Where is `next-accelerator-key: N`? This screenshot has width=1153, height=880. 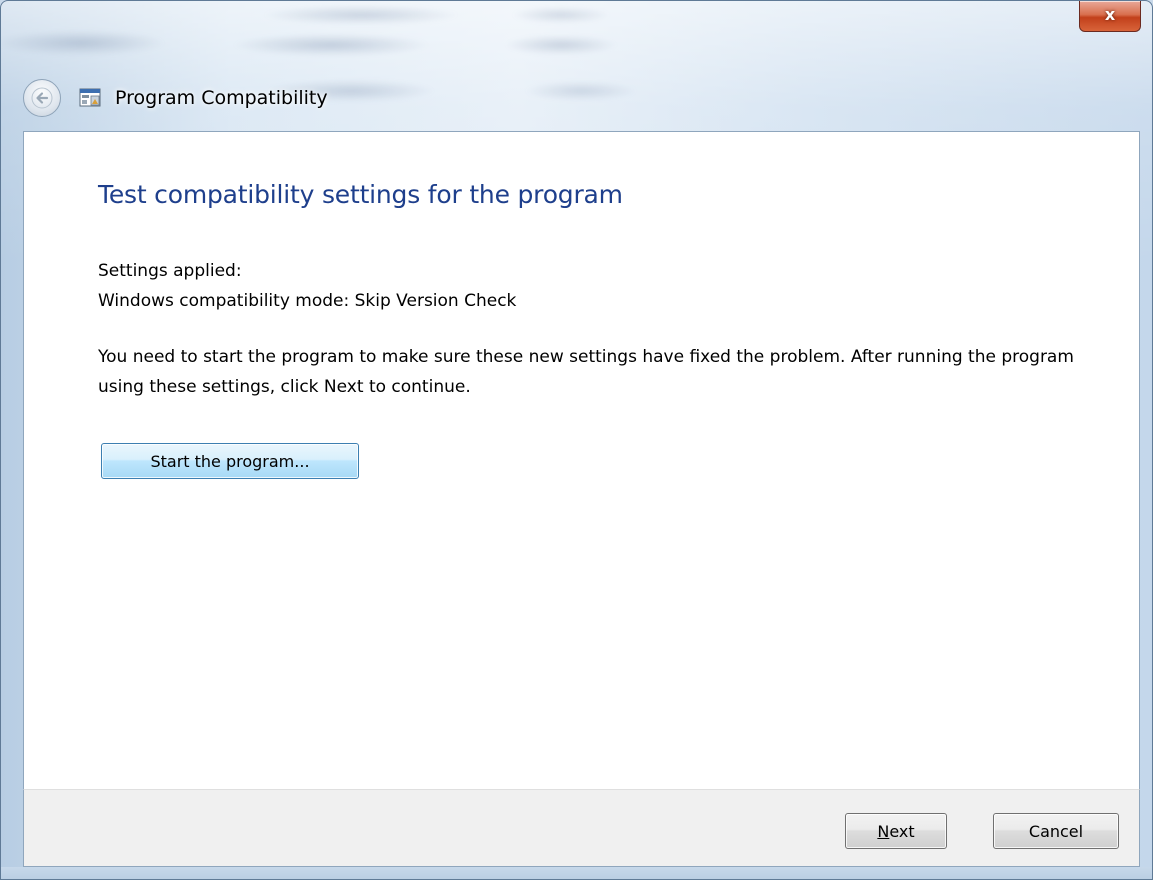
next-accelerator-key: N is located at coordinates (883, 831).